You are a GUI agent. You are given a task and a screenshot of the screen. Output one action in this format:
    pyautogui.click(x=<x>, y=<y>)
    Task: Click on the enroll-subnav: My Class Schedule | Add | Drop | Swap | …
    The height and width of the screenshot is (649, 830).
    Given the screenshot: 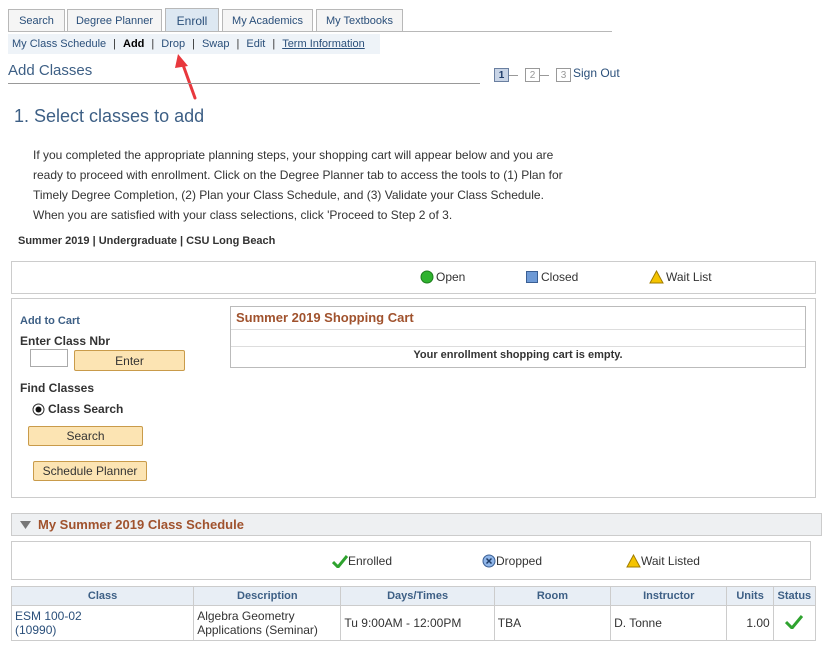 What is the action you would take?
    pyautogui.click(x=194, y=44)
    